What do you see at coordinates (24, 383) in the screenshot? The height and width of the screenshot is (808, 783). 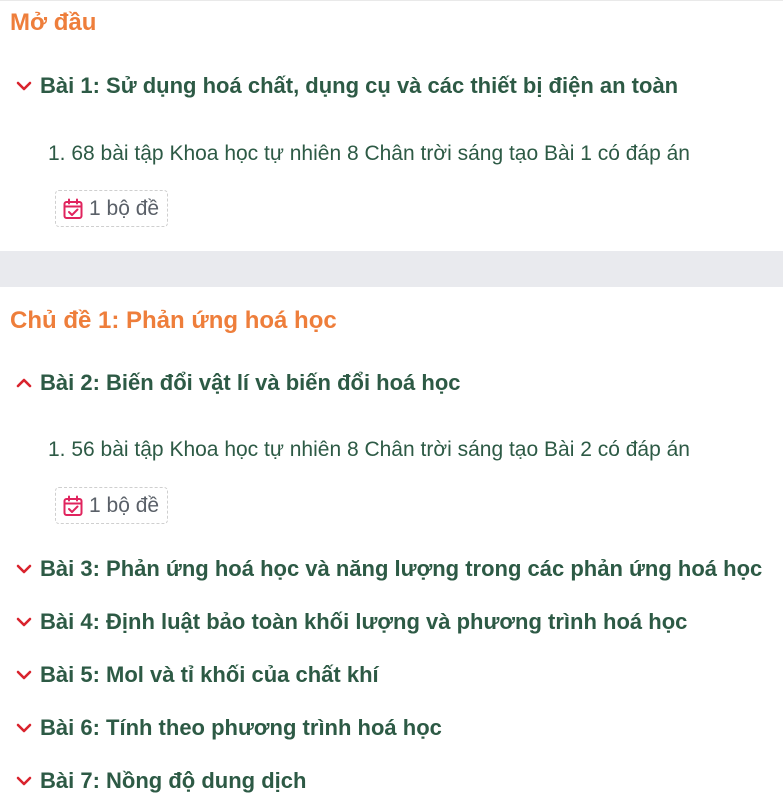 I see `chevron-up-icon` at bounding box center [24, 383].